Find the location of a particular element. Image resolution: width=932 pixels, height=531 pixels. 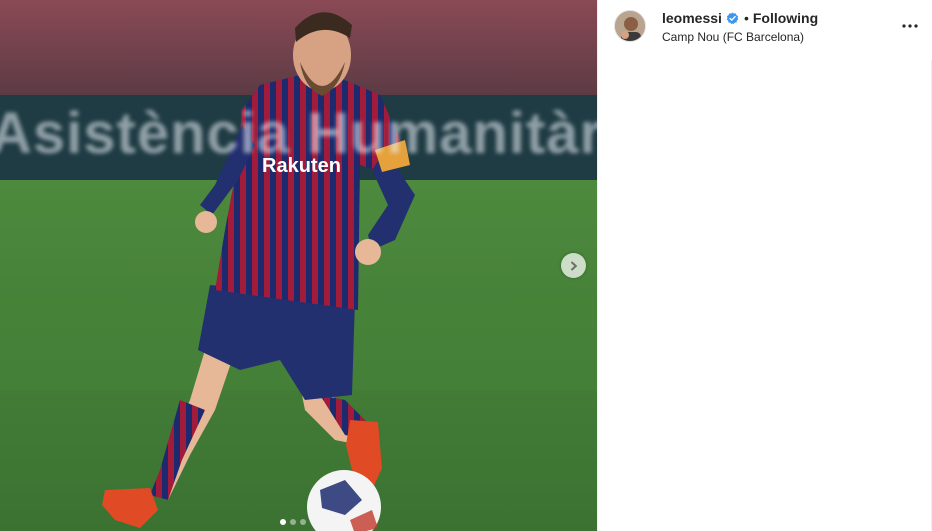

location-link: Camp Nou (FC Barcelona) is located at coordinates (733, 37).